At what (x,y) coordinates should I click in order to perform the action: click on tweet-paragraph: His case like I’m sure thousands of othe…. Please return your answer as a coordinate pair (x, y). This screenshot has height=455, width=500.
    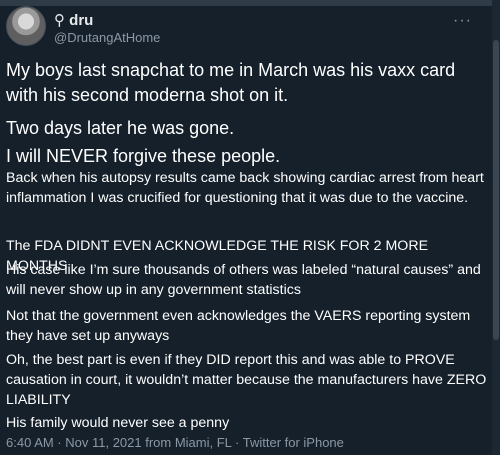
    Looking at the image, I should click on (243, 280).